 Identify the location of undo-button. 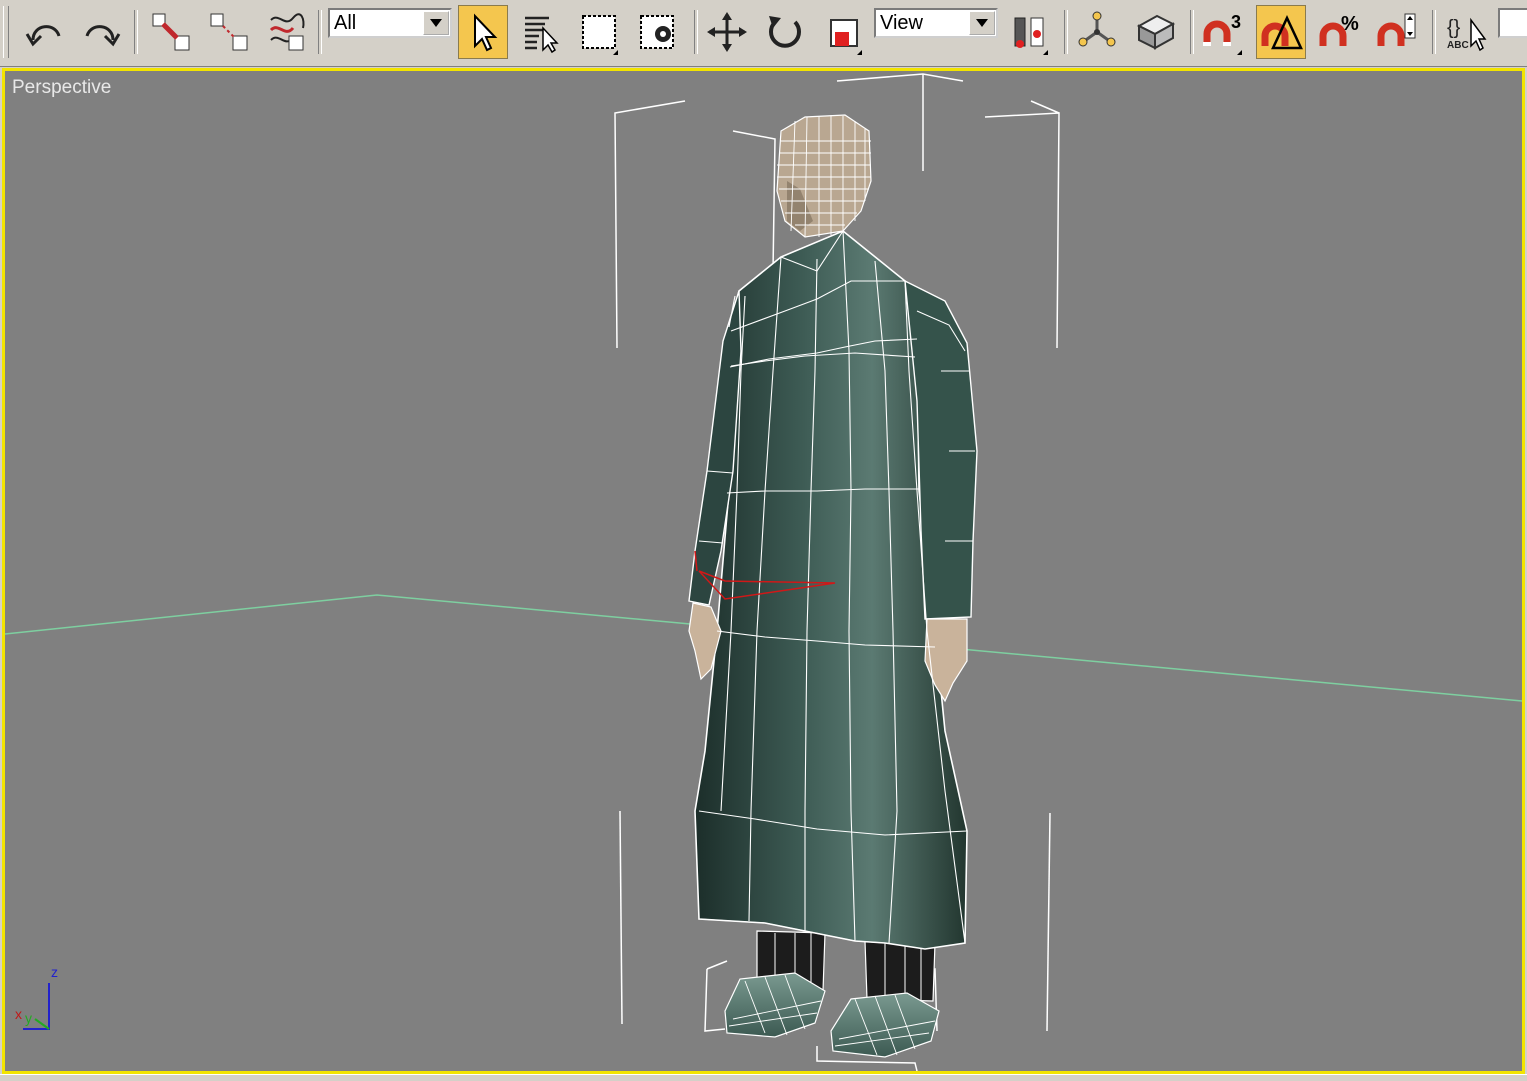
(45, 32).